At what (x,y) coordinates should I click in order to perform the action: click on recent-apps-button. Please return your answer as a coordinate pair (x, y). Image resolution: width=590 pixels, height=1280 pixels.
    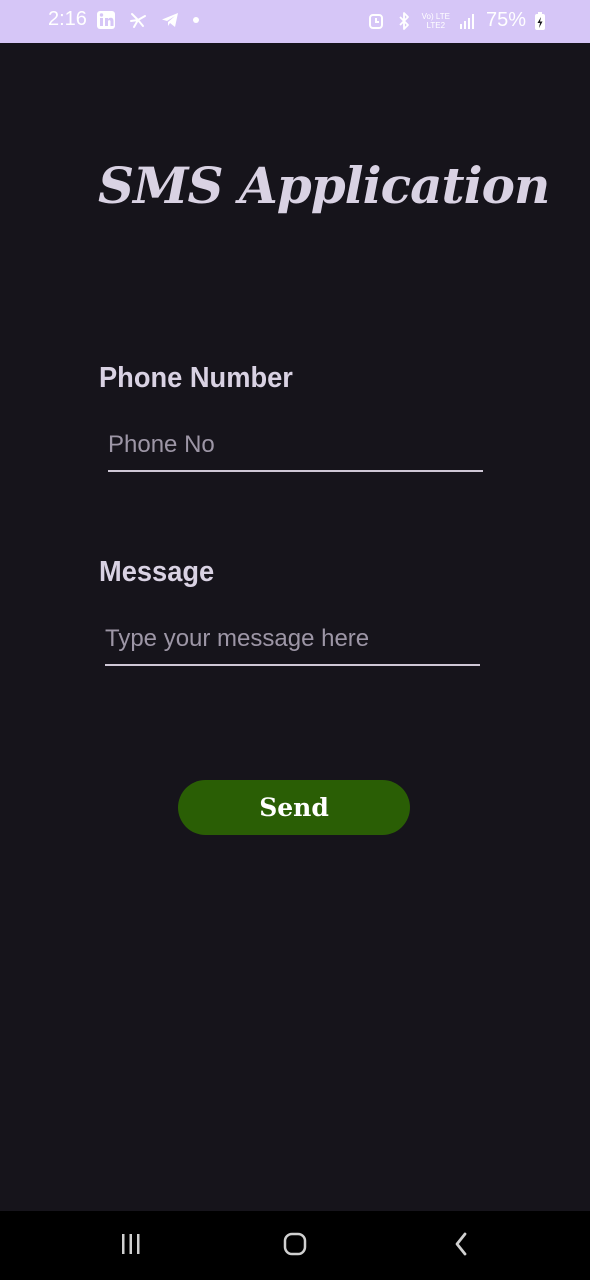
    Looking at the image, I should click on (131, 1246).